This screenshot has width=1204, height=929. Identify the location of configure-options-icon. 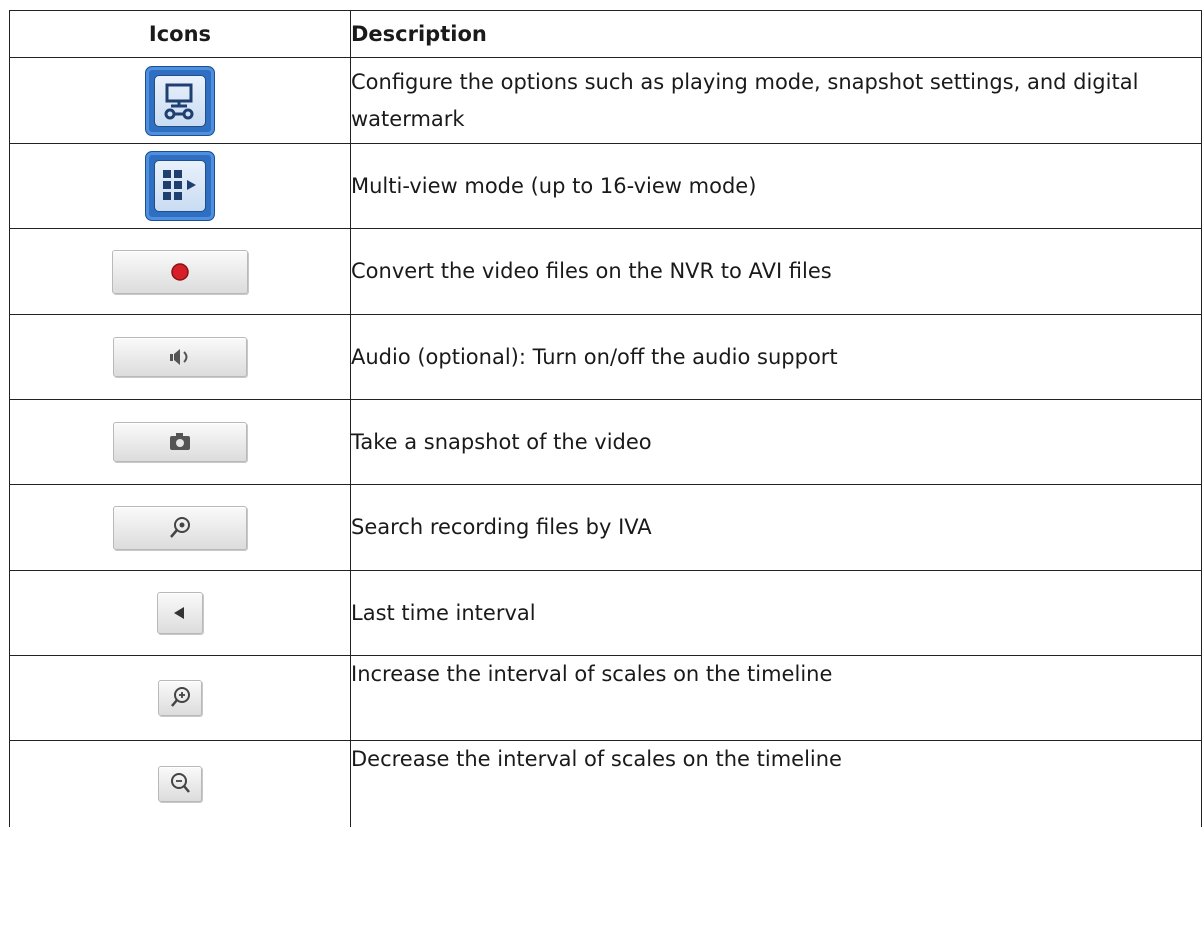
(180, 100).